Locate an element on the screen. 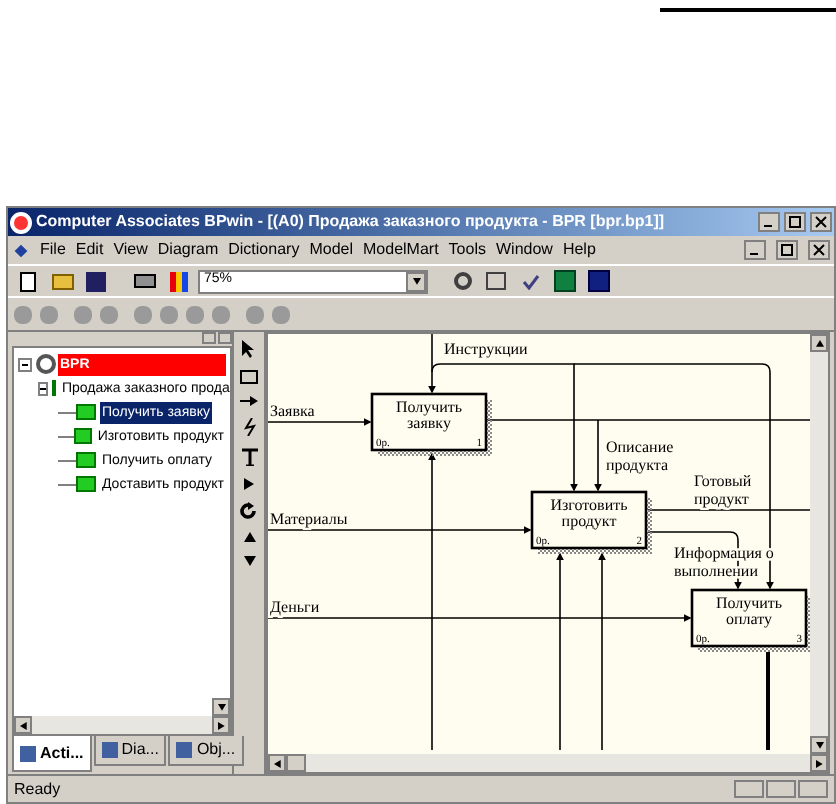 Image resolution: width=836 pixels, height=804 pixels. up-arrow-icon is located at coordinates (819, 343).